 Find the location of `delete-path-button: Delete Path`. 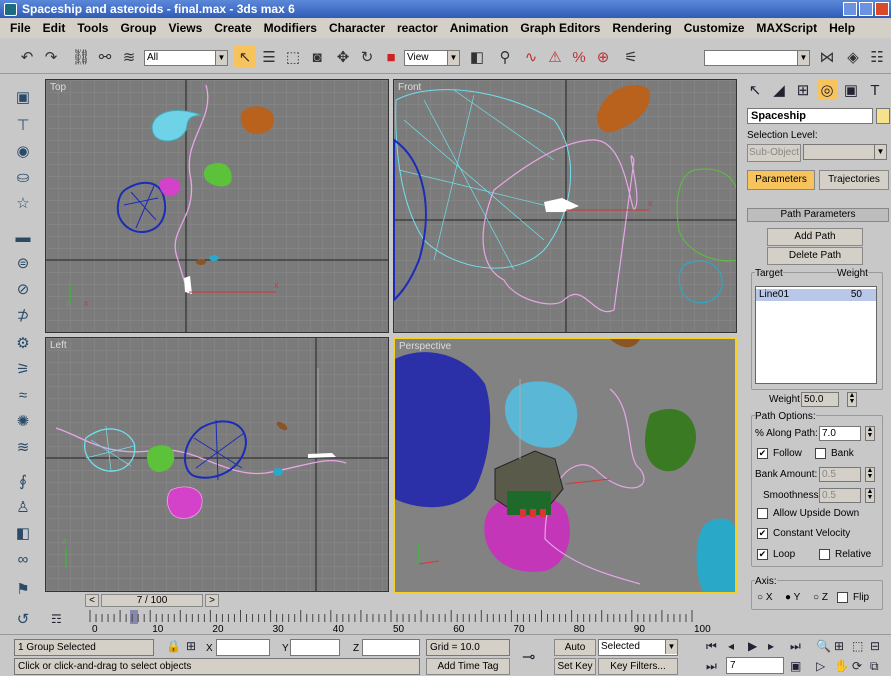

delete-path-button: Delete Path is located at coordinates (815, 256).